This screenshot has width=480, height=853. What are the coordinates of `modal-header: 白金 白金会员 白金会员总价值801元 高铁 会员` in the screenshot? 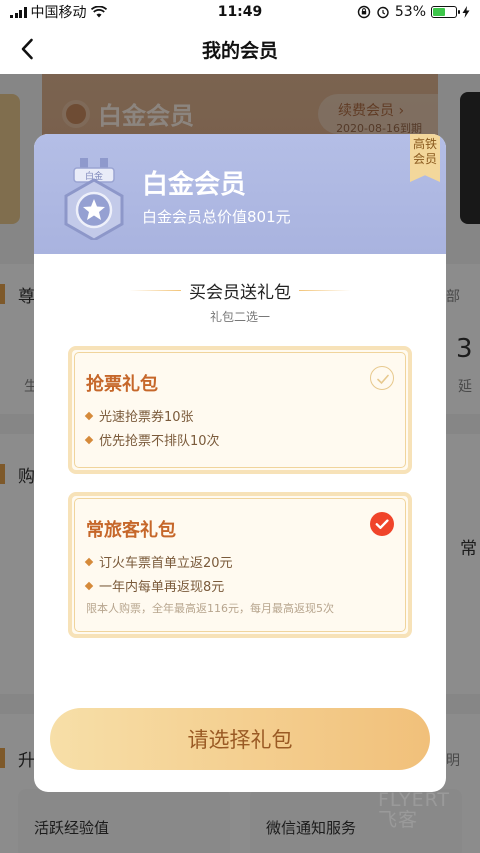 It's located at (240, 194).